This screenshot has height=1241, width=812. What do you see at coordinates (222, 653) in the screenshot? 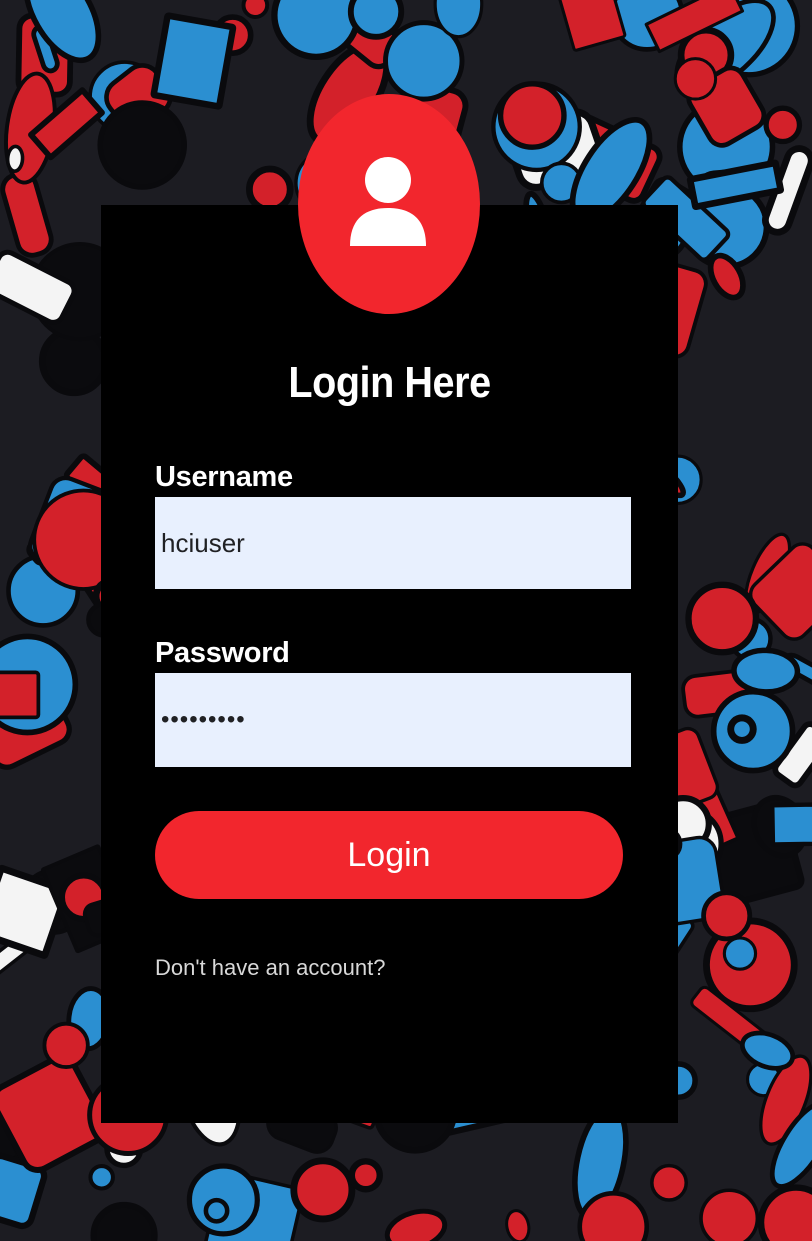
I see `password-label: Password` at bounding box center [222, 653].